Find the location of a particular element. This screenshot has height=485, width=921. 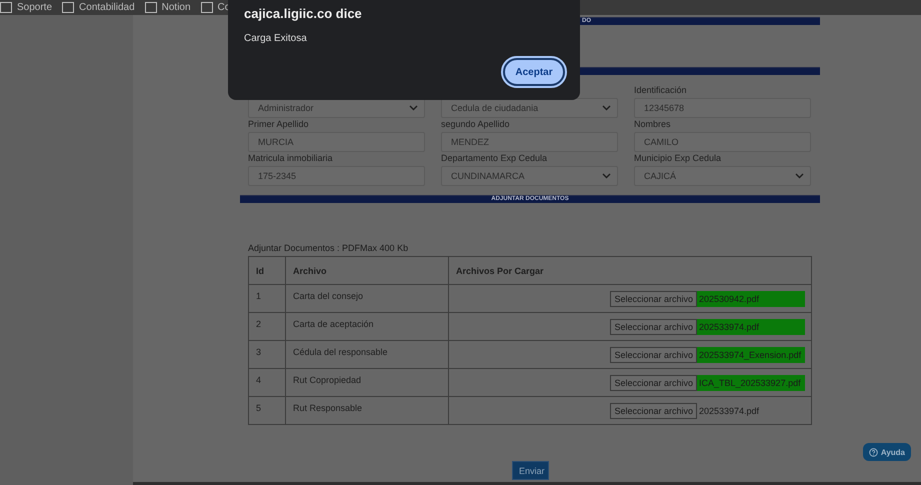

field-label: Nombres is located at coordinates (653, 124).